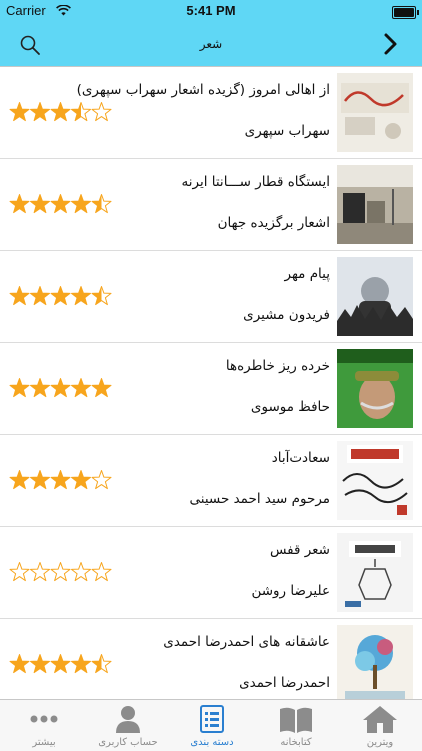 This screenshot has width=422, height=751. I want to click on book-title: پیام مهر, so click(307, 274).